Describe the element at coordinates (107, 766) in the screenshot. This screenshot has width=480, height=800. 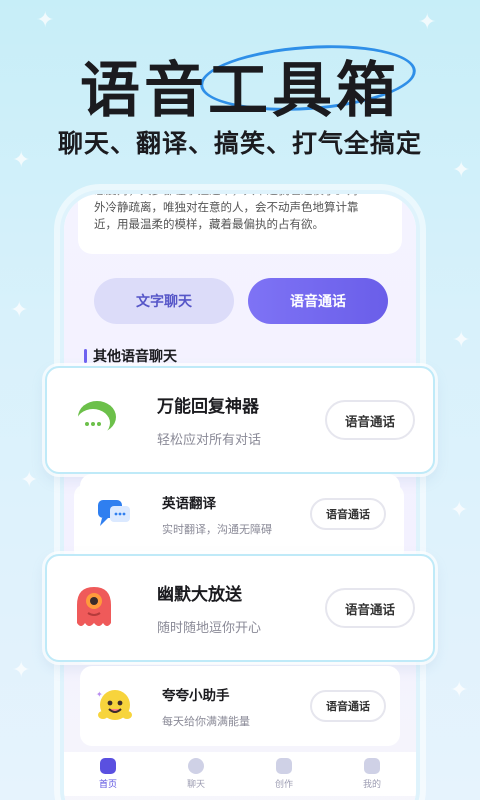
I see `home-icon` at that location.